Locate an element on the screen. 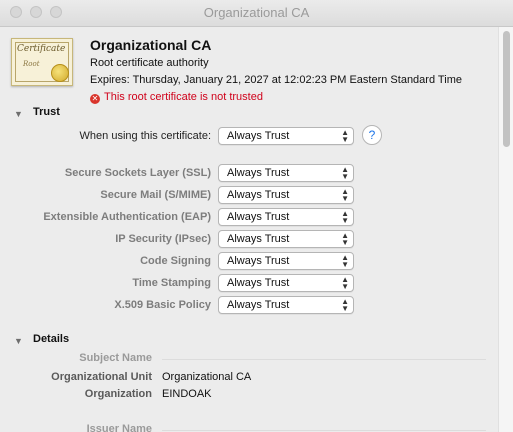  organization-value: EINDOAK is located at coordinates (187, 394).